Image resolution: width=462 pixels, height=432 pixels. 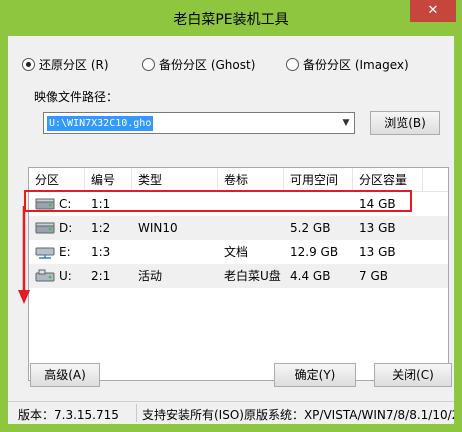 What do you see at coordinates (28, 64) in the screenshot?
I see `radio-checked-icon` at bounding box center [28, 64].